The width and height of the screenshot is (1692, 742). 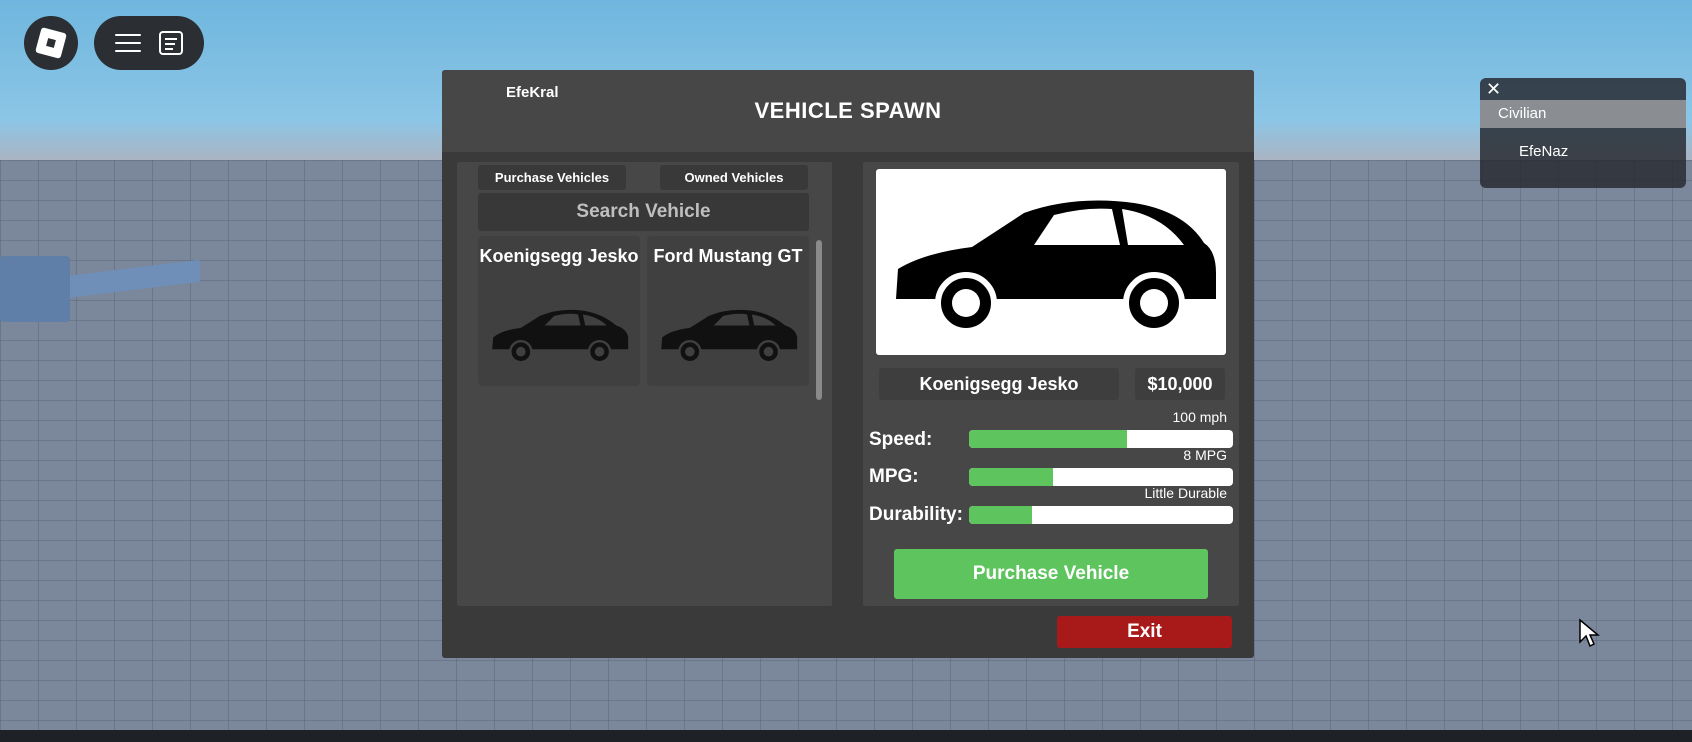 What do you see at coordinates (1051, 574) in the screenshot?
I see `purchase-vehicle-button: Purchase Vehicle` at bounding box center [1051, 574].